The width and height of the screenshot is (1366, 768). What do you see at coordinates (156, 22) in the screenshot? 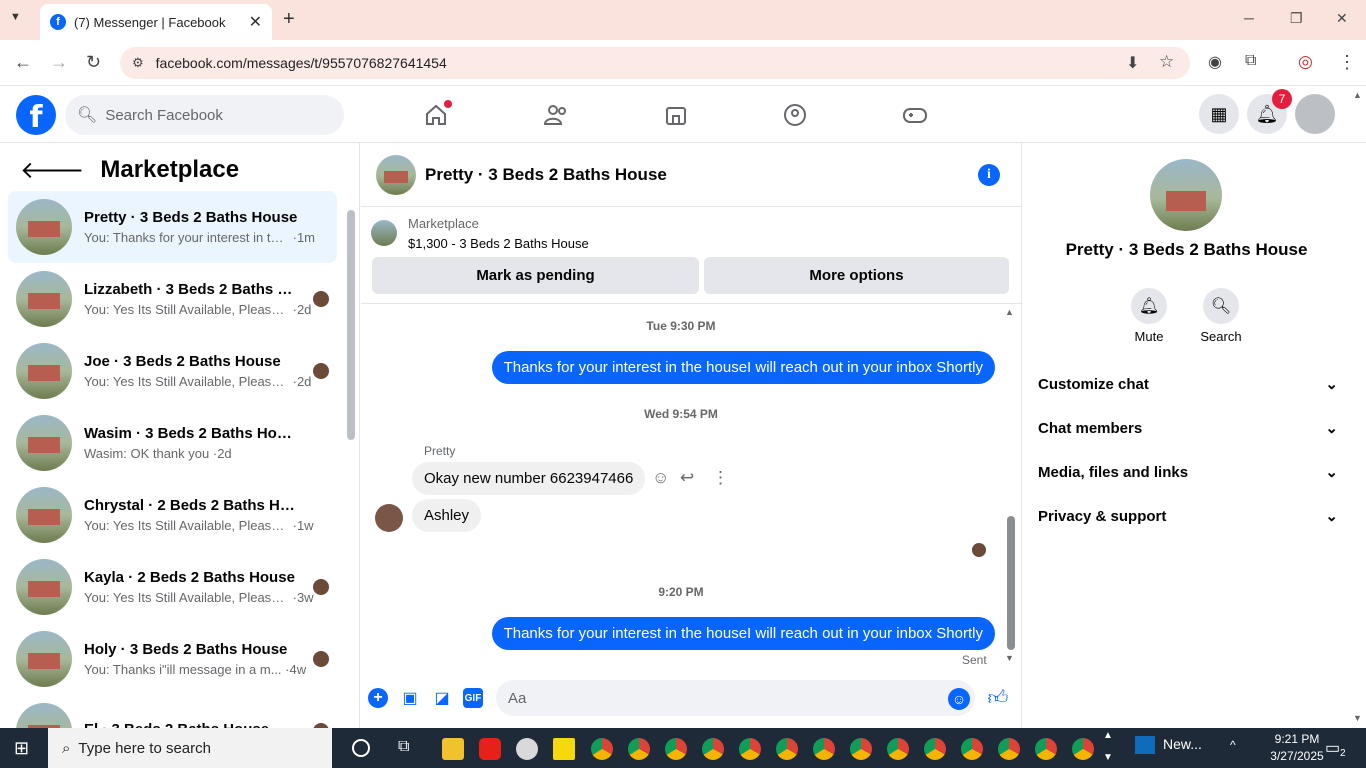
I see `browser-tab: f (7) Messenger | Facebook ✕` at bounding box center [156, 22].